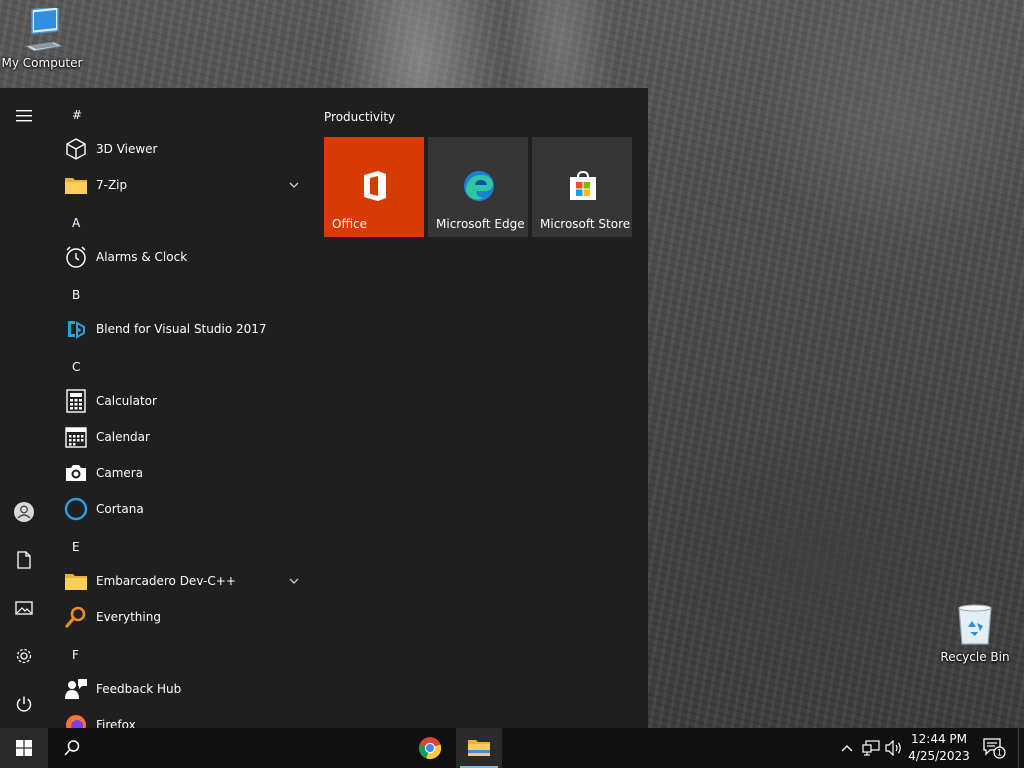  What do you see at coordinates (76, 223) in the screenshot?
I see `letter-label: A` at bounding box center [76, 223].